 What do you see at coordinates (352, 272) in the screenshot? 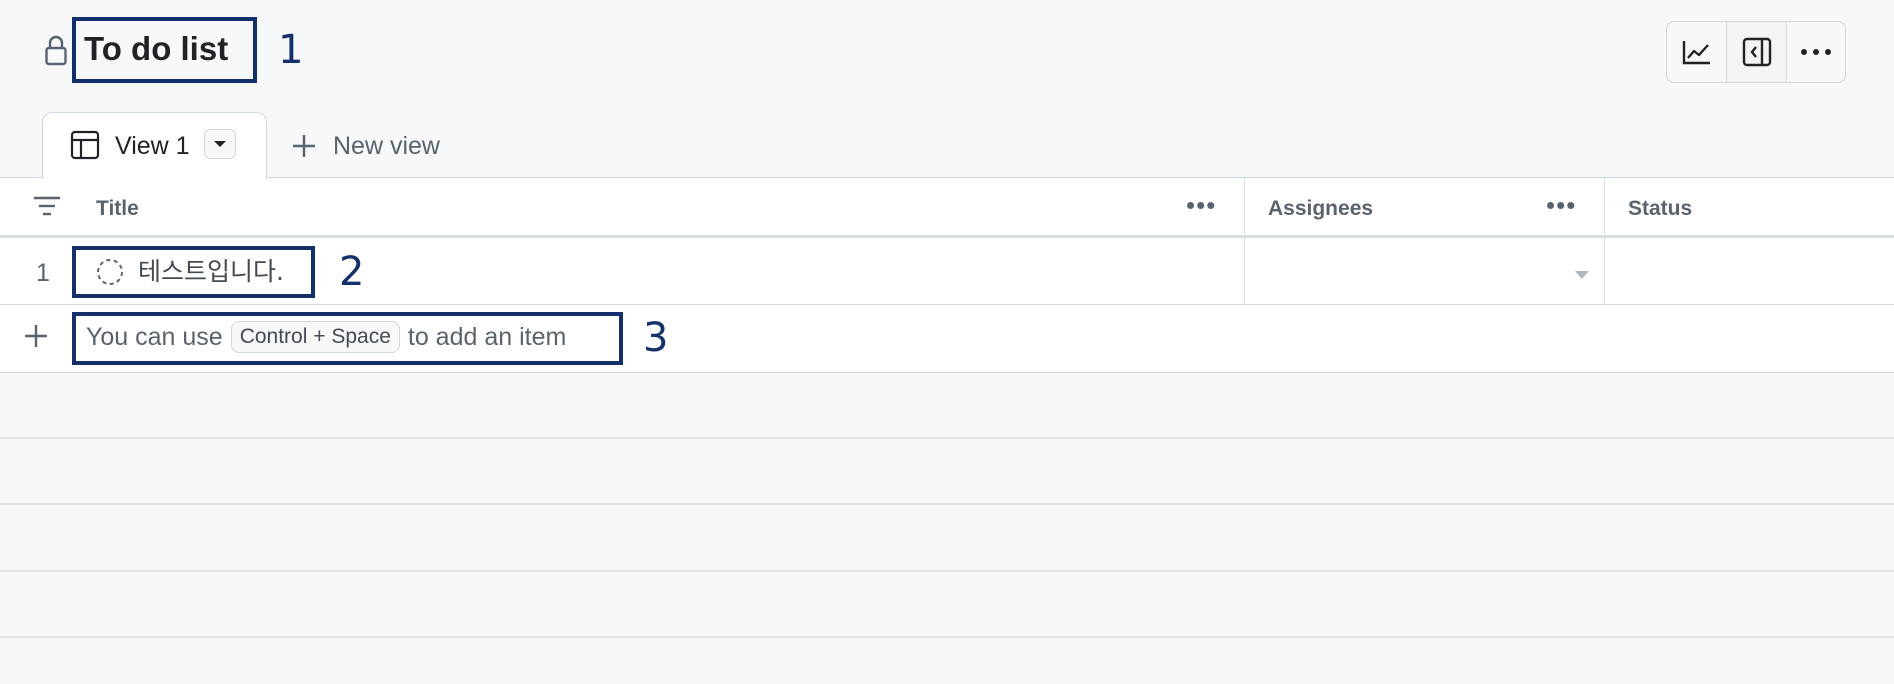
I see `callout-number-2: 2` at bounding box center [352, 272].